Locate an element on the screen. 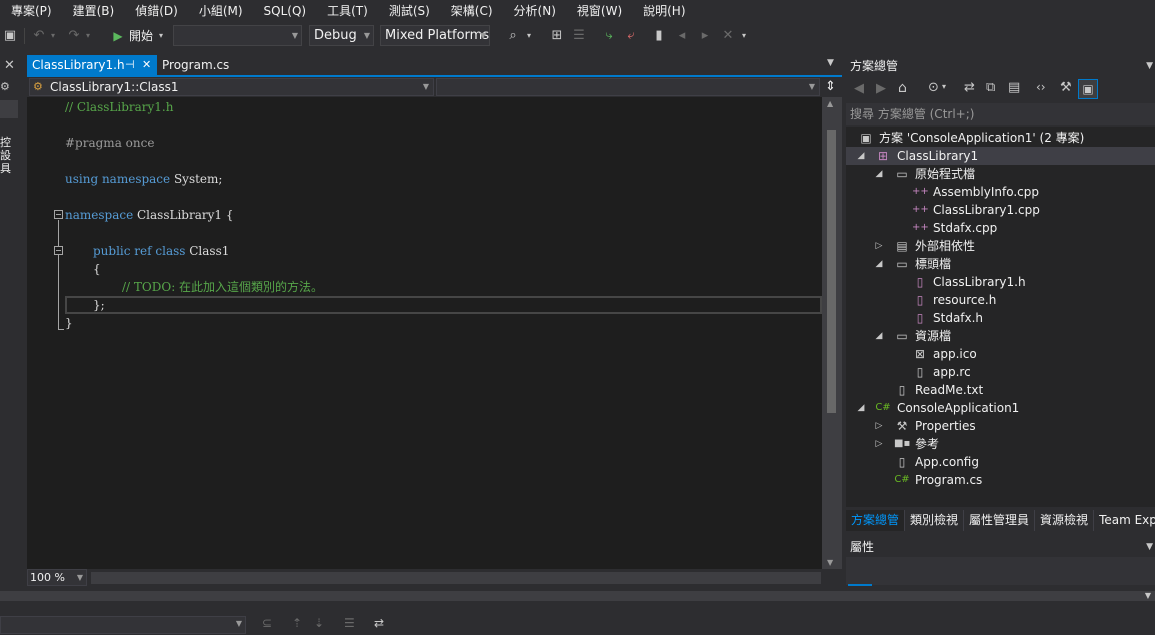 The width and height of the screenshot is (1155, 635). tree-item-resource-h: ▯ resource.h is located at coordinates (1000, 300).